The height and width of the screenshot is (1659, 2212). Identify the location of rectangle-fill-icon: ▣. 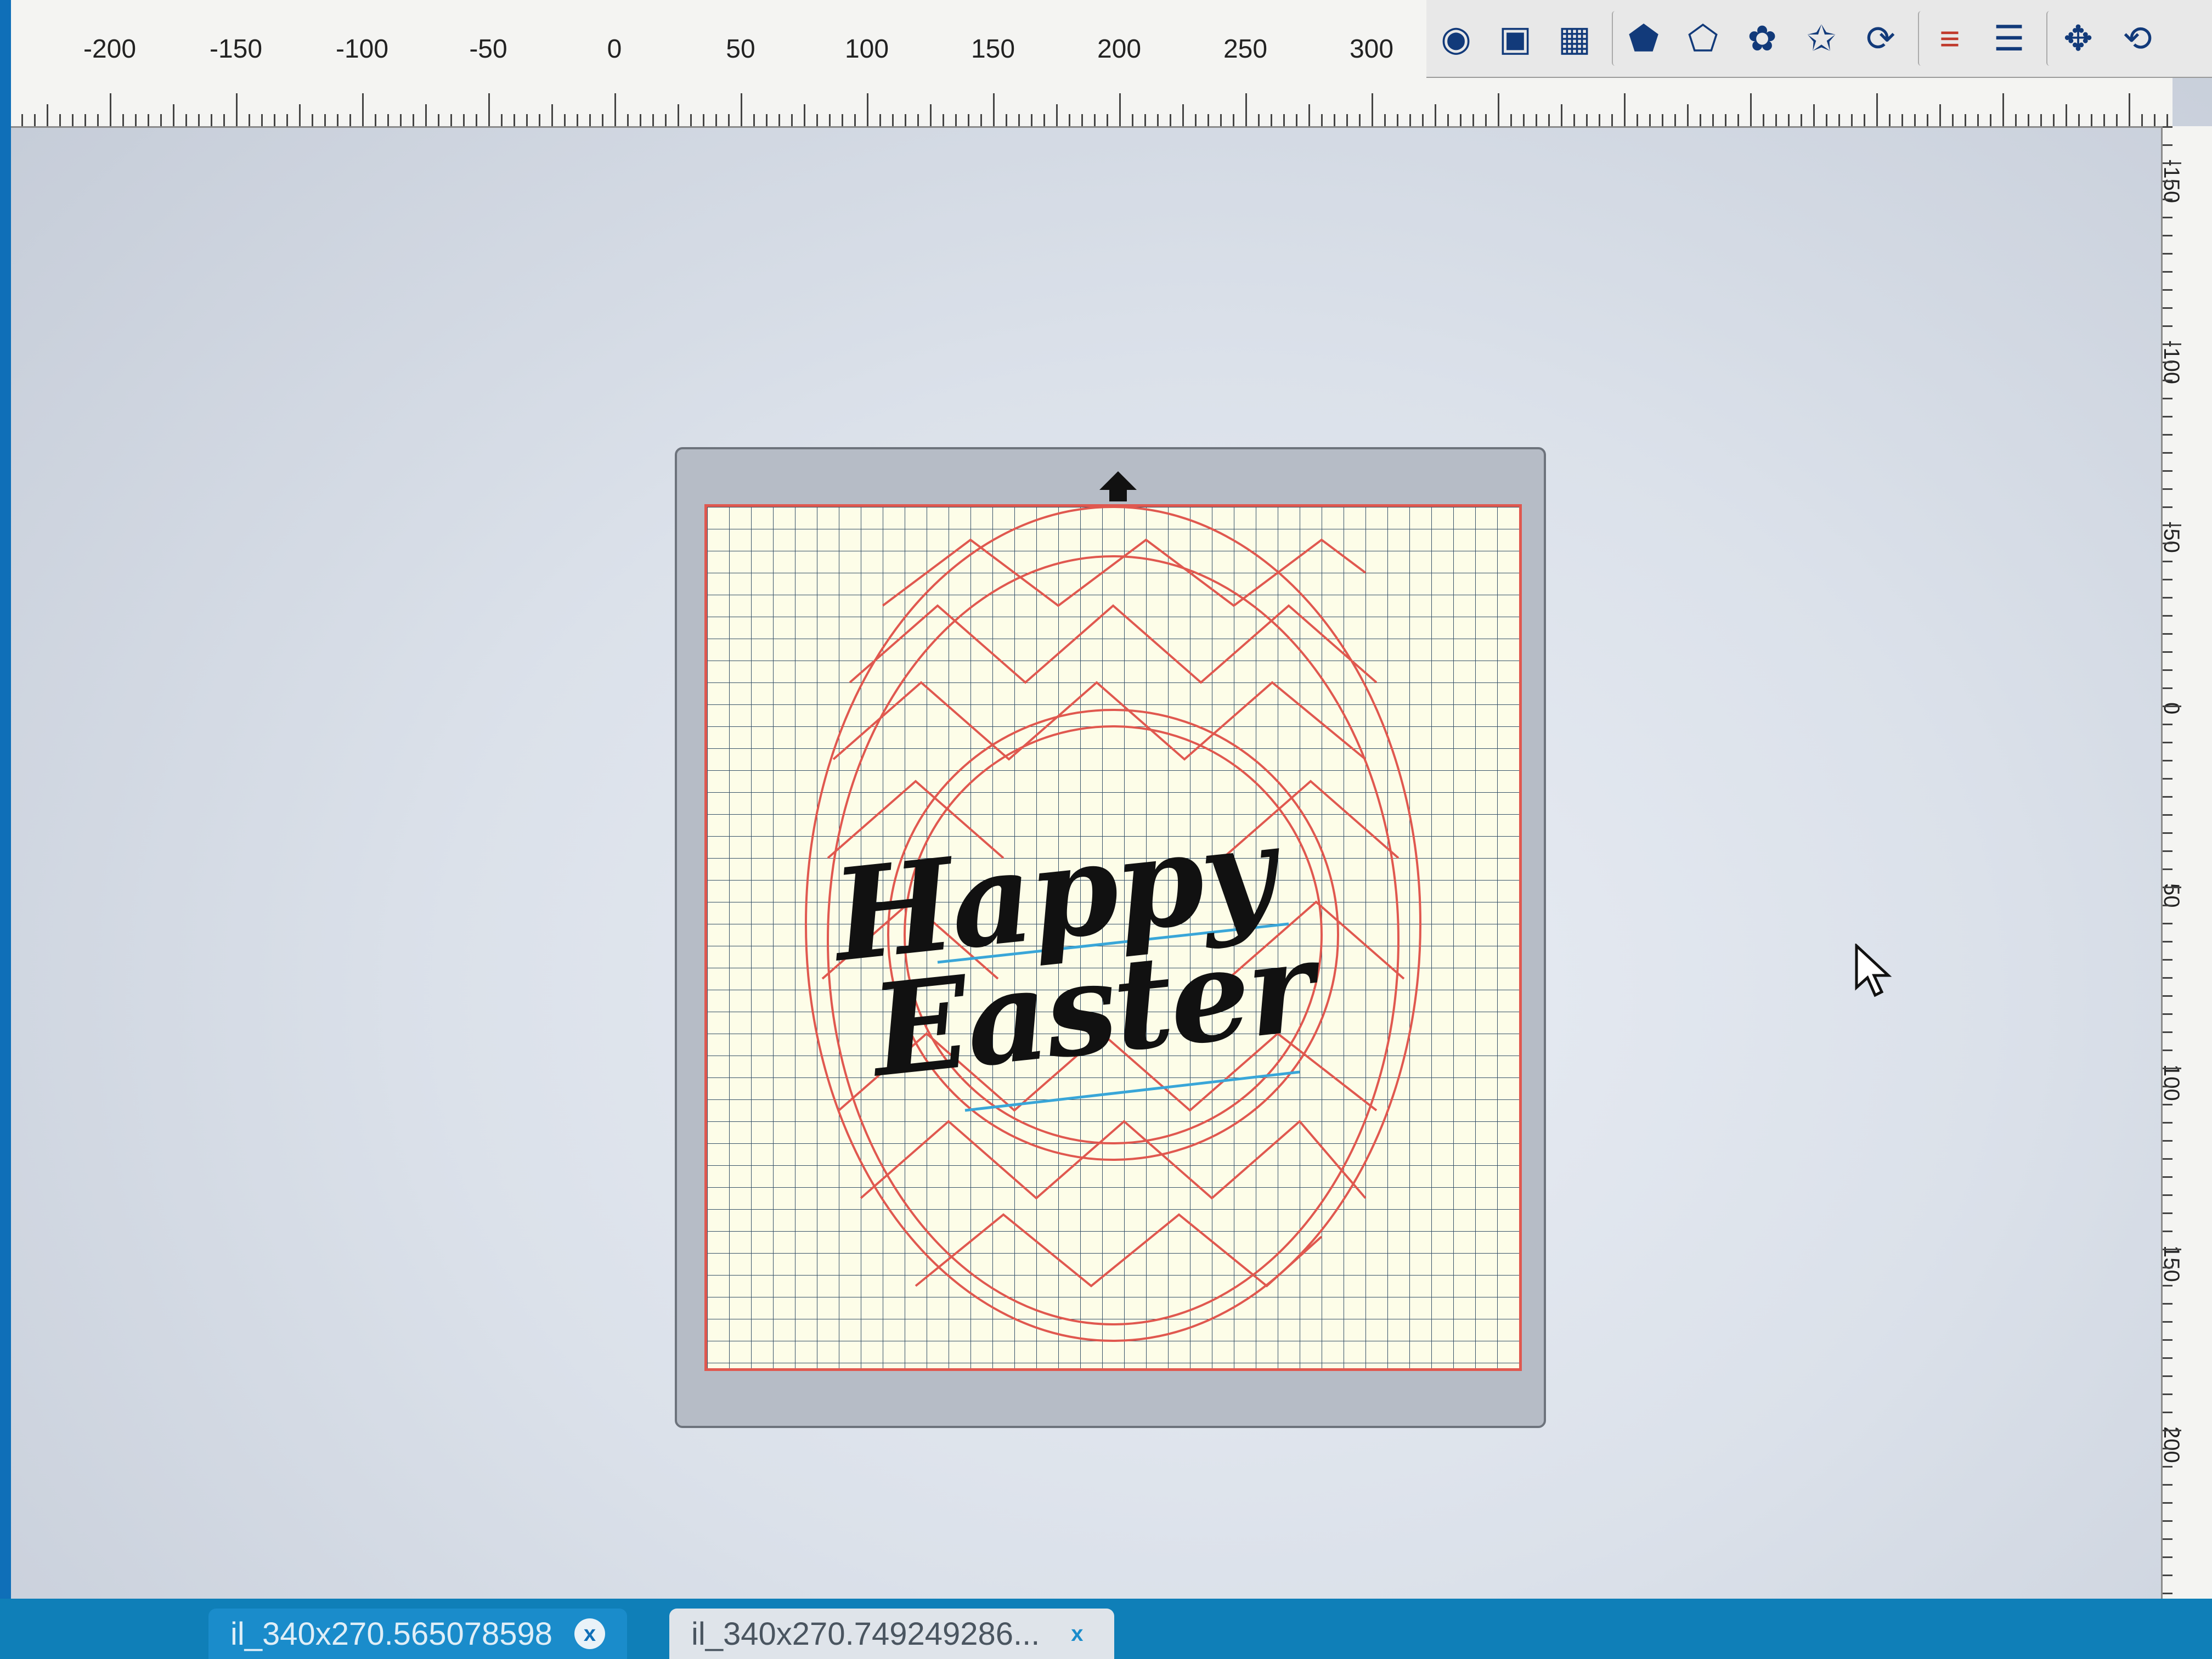
(1516, 39).